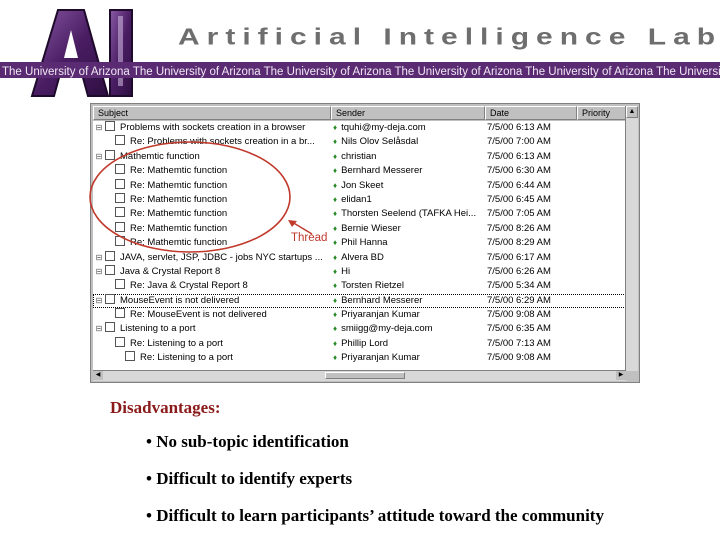 The width and height of the screenshot is (720, 540). Describe the element at coordinates (519, 171) in the screenshot. I see `message-date: 7/5/00 6:30 AM` at that location.